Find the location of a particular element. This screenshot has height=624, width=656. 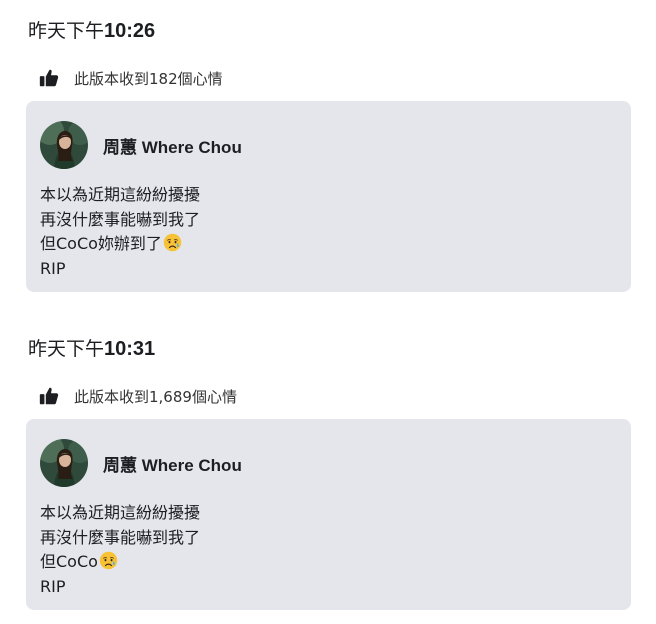

timestamp-time: 10:31 is located at coordinates (130, 349).